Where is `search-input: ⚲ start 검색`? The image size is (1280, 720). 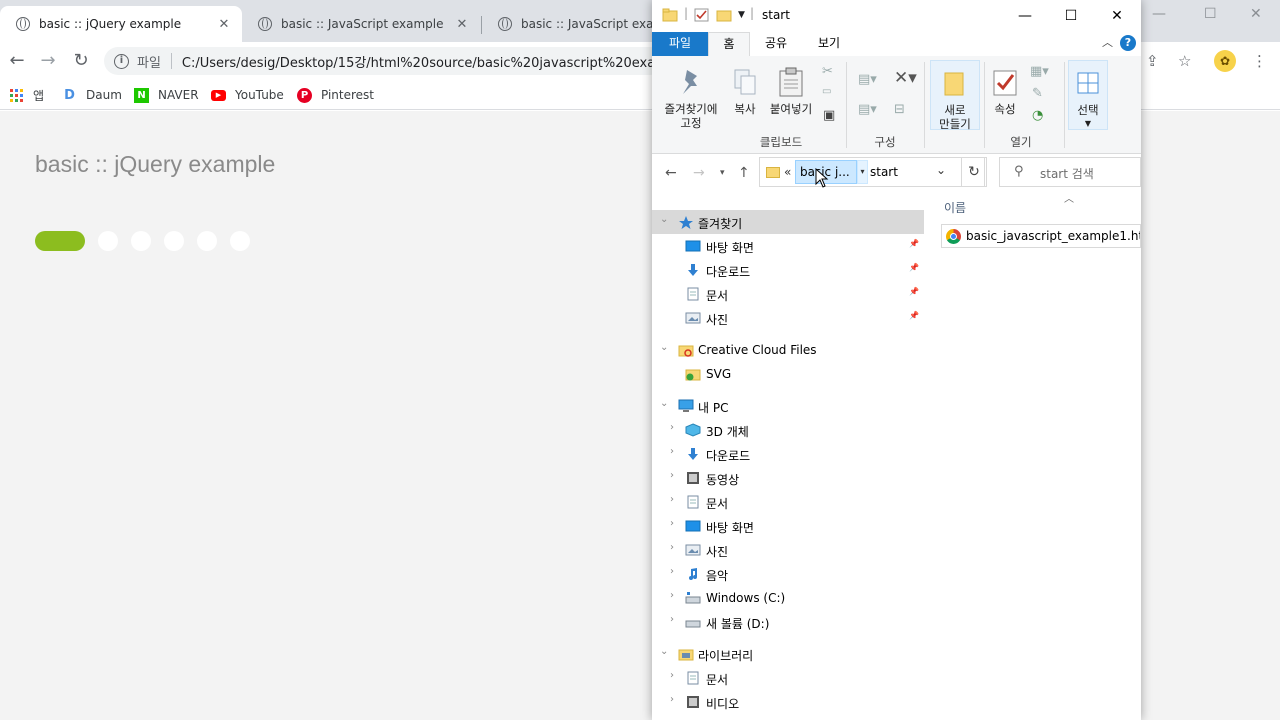 search-input: ⚲ start 검색 is located at coordinates (1070, 172).